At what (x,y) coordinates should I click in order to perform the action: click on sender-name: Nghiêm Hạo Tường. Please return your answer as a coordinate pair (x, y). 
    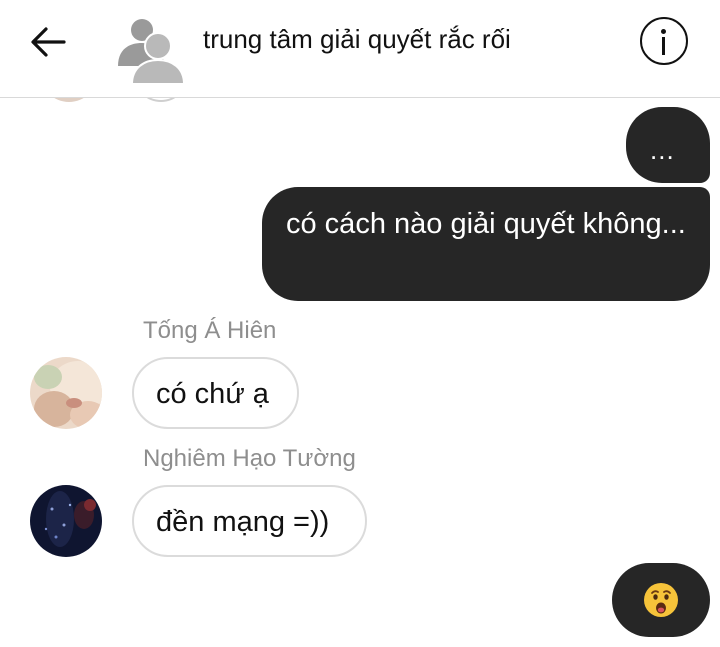
    Looking at the image, I should click on (249, 458).